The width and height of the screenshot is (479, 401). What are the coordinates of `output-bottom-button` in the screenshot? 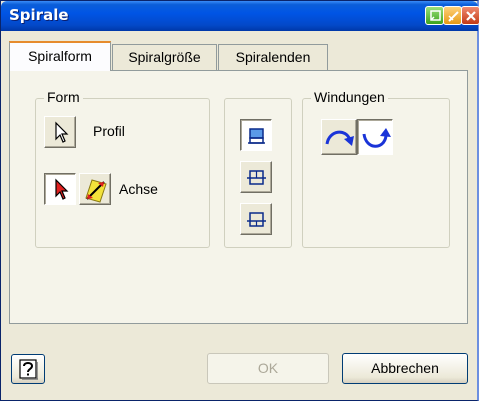 It's located at (256, 219).